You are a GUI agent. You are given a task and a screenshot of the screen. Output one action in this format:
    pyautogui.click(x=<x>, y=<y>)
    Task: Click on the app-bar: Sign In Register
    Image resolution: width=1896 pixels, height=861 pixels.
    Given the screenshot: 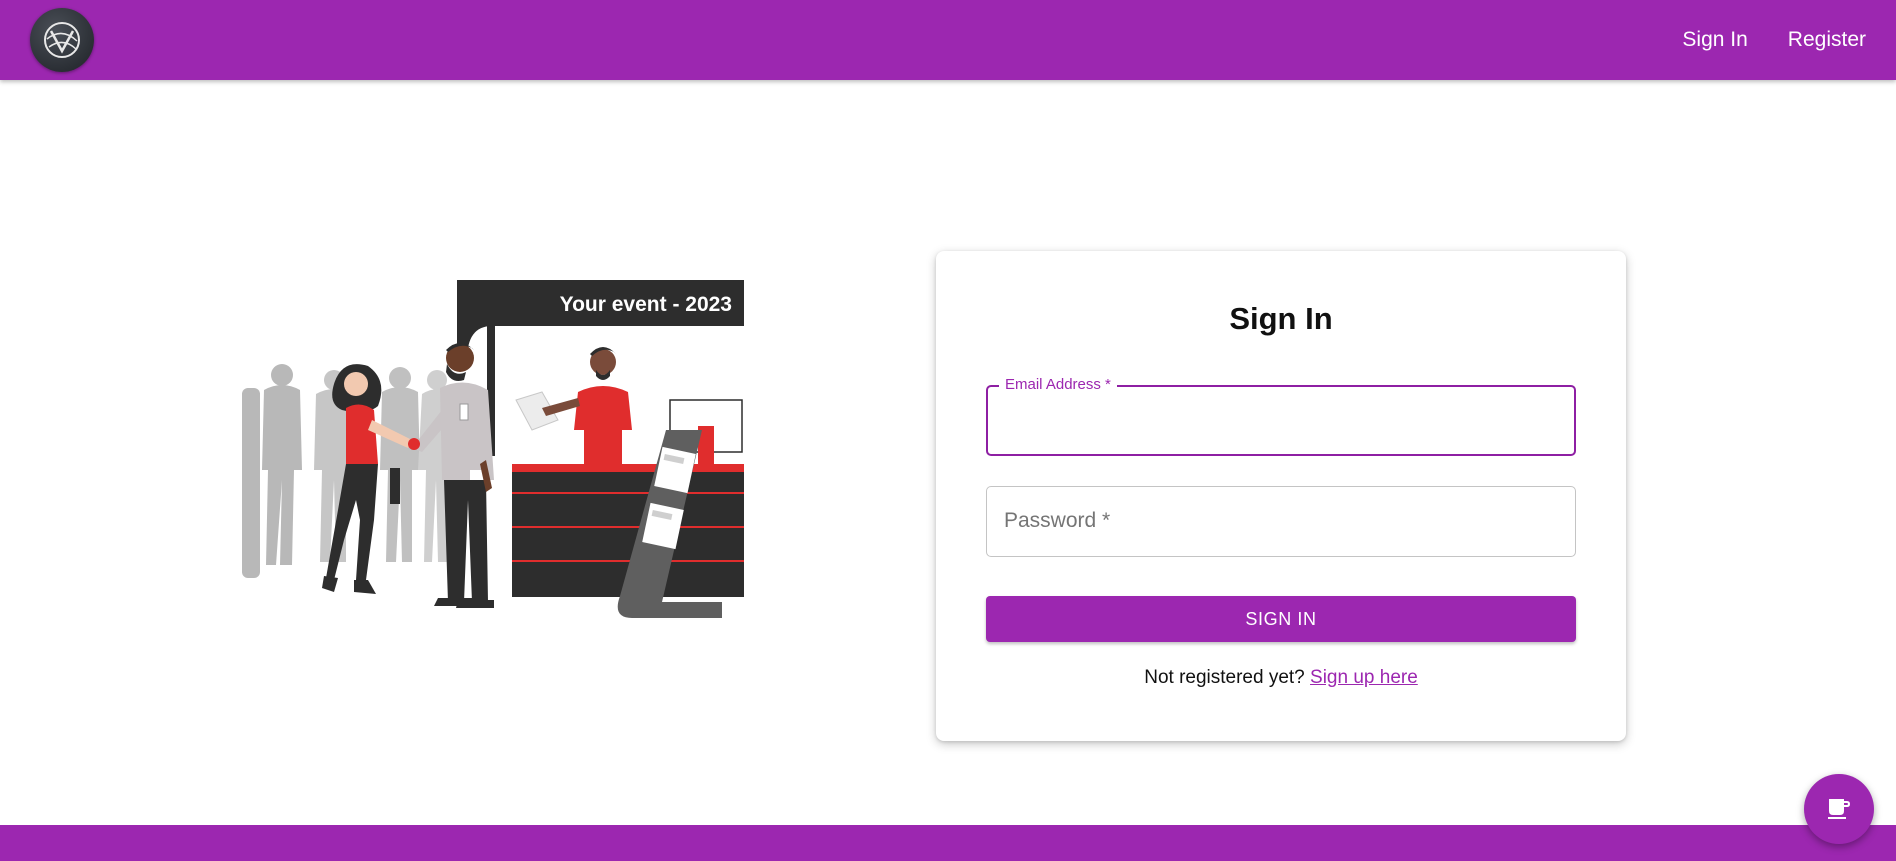 What is the action you would take?
    pyautogui.click(x=948, y=40)
    